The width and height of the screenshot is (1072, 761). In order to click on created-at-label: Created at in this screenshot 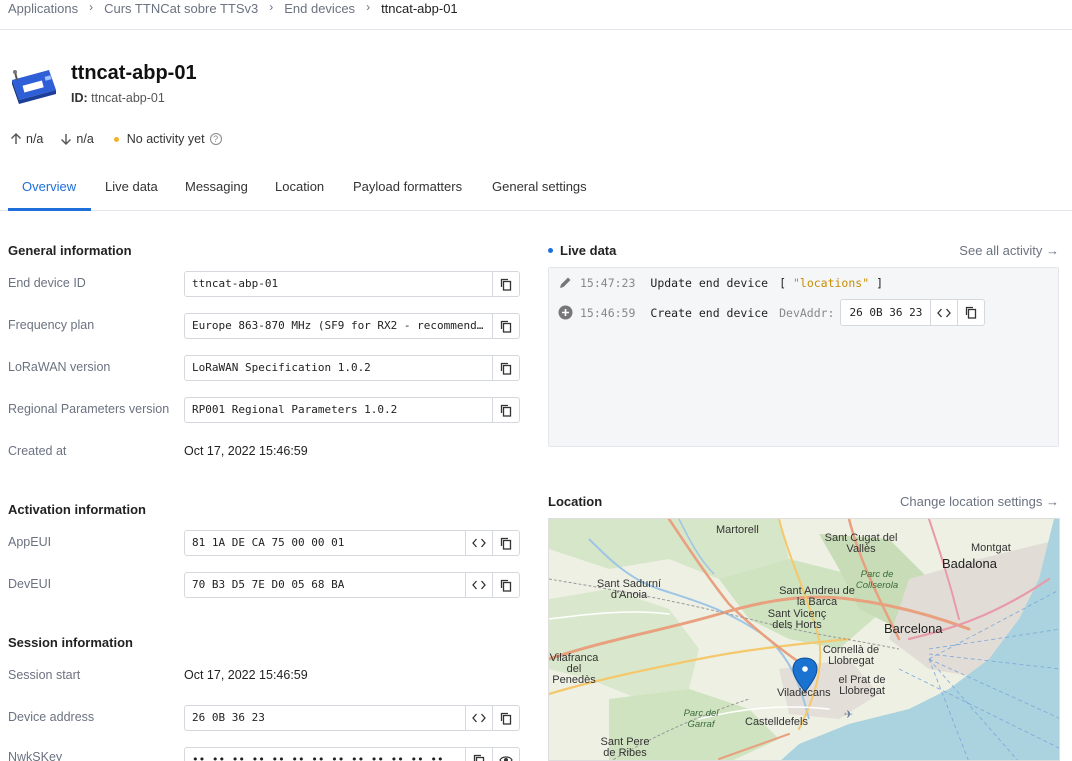, I will do `click(37, 451)`.